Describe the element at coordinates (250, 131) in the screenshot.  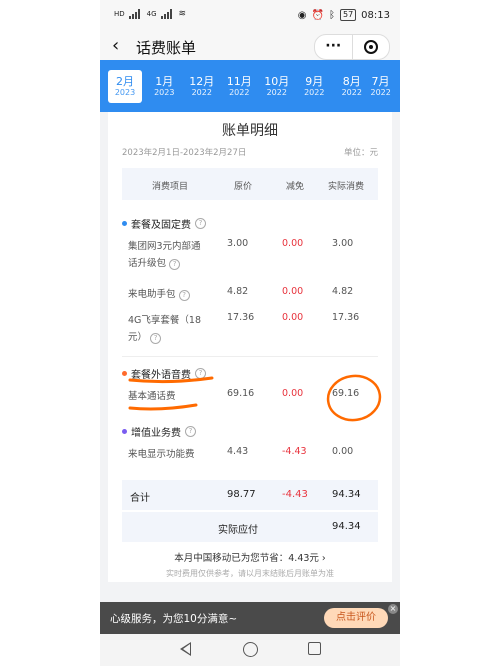
I see `bill-title: 账单明细` at that location.